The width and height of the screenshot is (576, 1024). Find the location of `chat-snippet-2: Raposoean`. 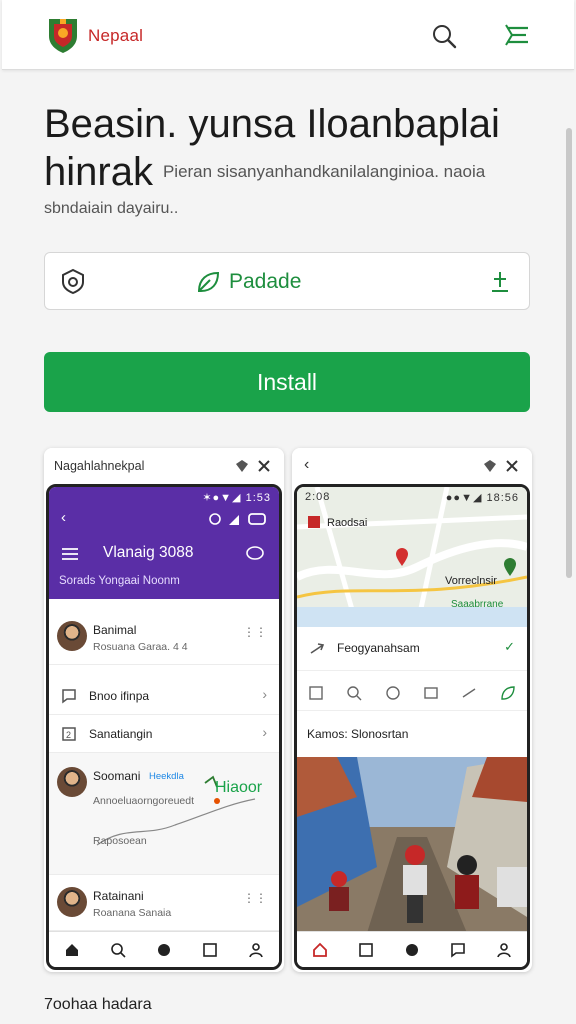

chat-snippet-2: Raposoean is located at coordinates (120, 841).